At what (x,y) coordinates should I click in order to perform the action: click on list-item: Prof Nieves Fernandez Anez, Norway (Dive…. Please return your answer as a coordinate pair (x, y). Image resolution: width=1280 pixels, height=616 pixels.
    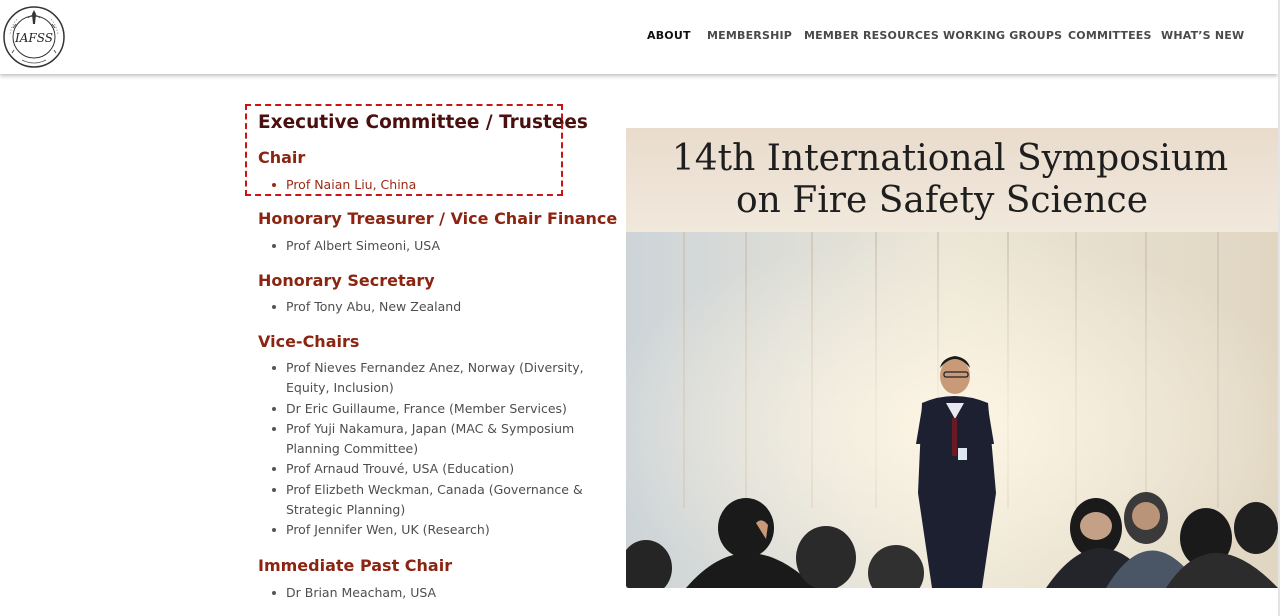
    Looking at the image, I should click on (429, 378).